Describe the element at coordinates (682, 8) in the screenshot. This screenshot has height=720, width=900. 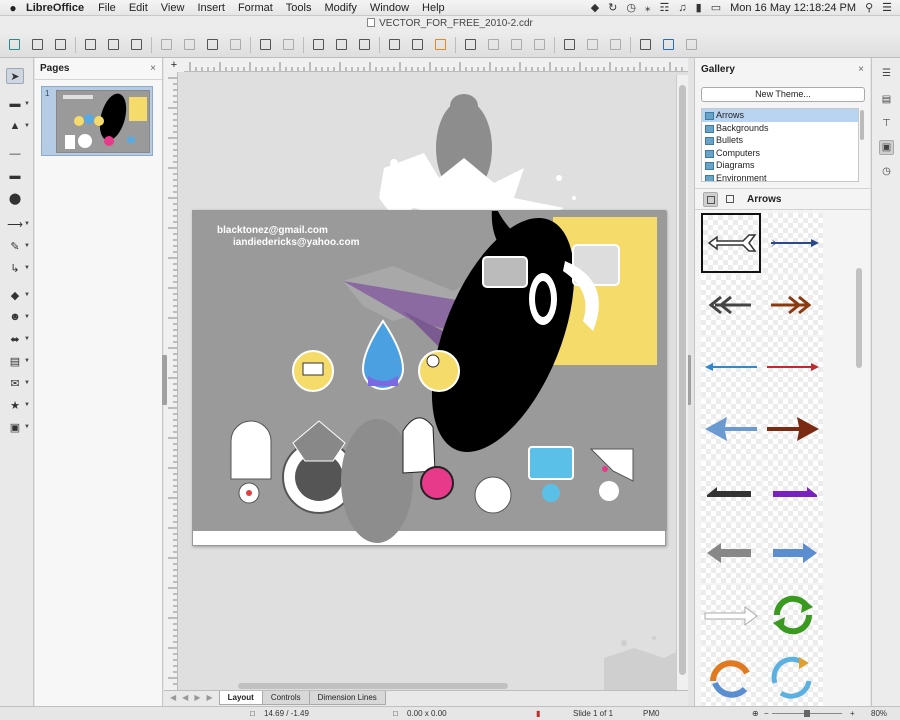
I see `volume-icon: ♫` at that location.